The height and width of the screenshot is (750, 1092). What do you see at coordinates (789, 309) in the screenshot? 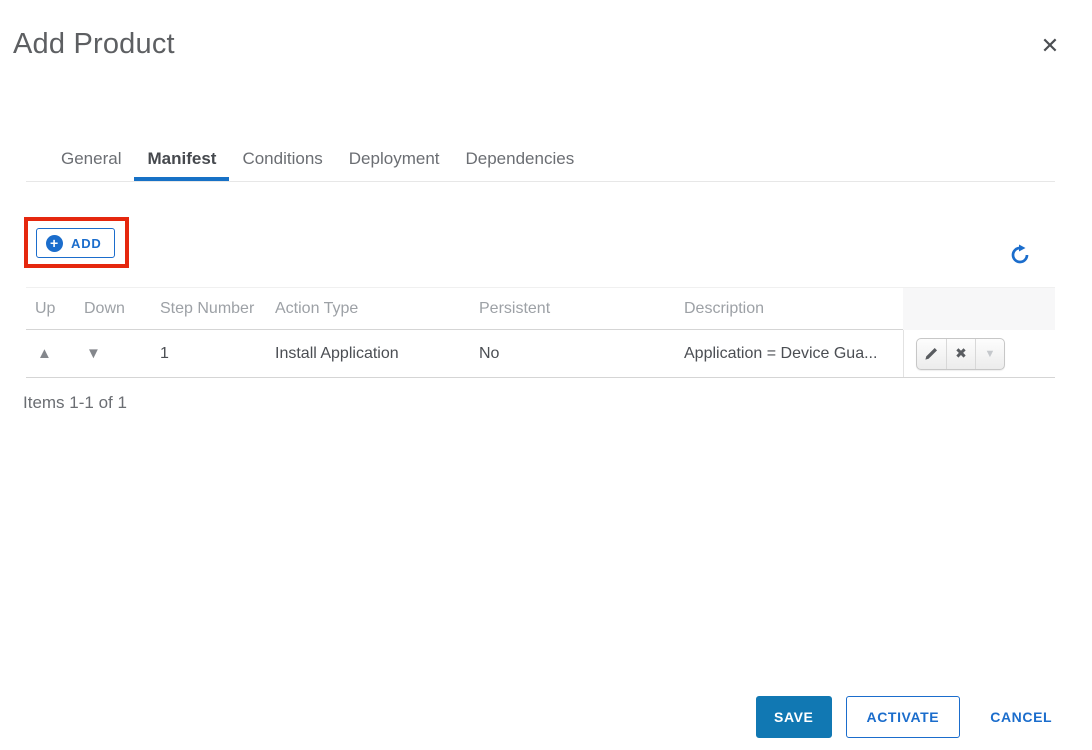
I see `col-header-description: Description` at bounding box center [789, 309].